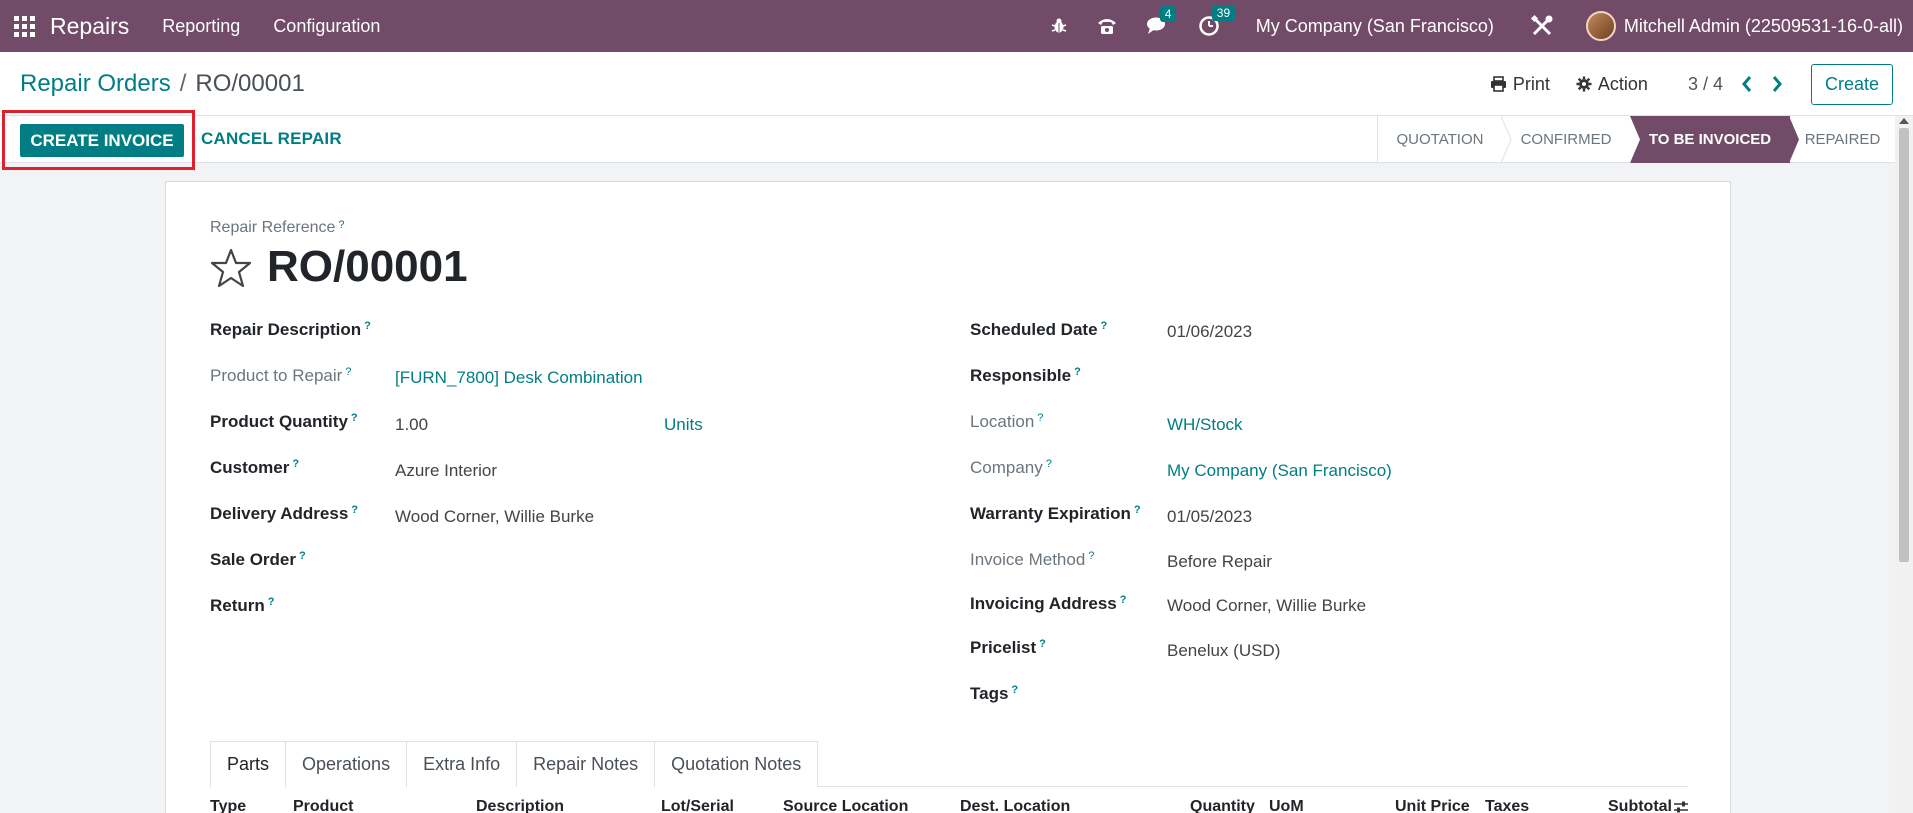  Describe the element at coordinates (994, 693) in the screenshot. I see `tags-label: Tags?` at that location.